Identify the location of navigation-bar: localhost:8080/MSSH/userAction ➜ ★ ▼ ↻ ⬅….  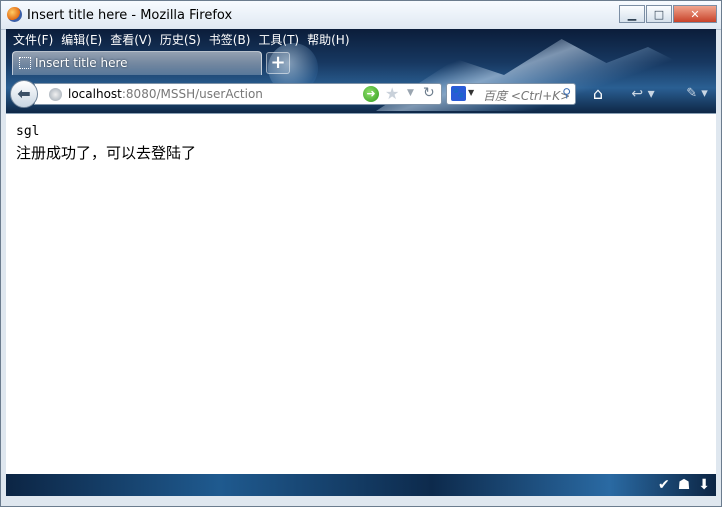
(361, 93).